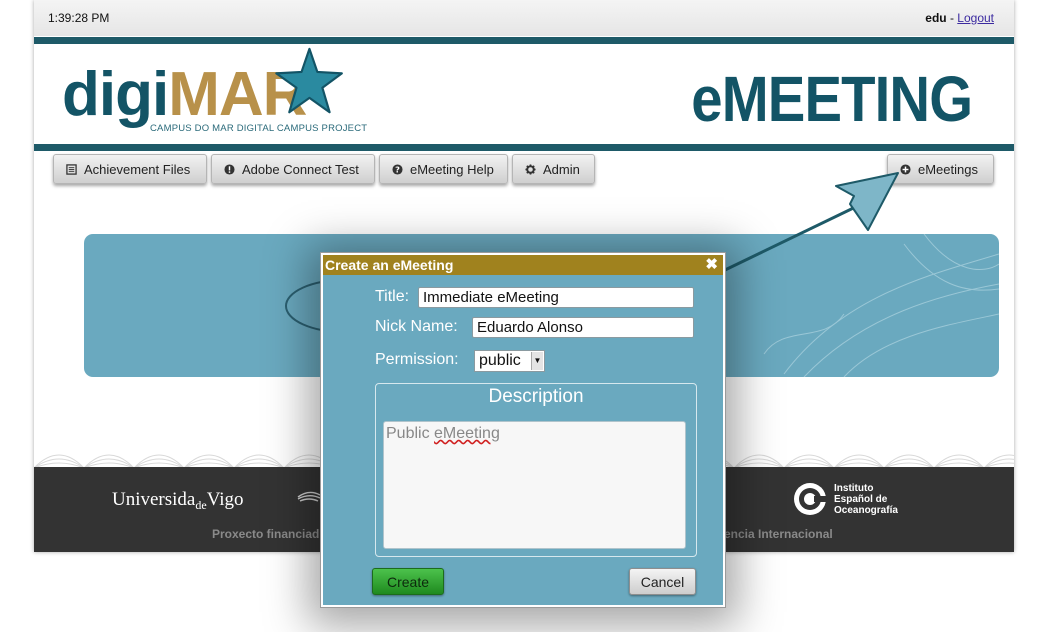 The height and width of the screenshot is (632, 1052). I want to click on exclamation-icon, so click(229, 169).